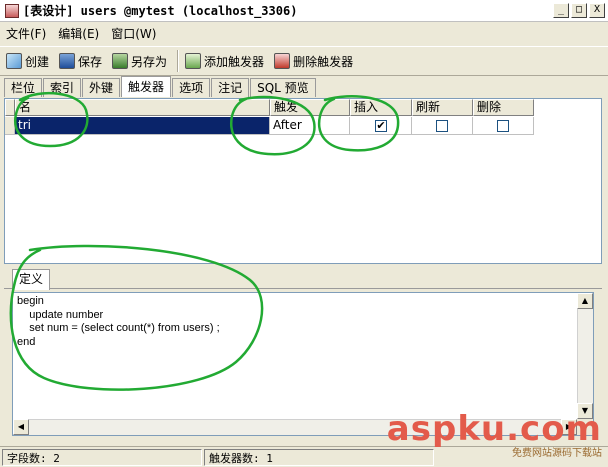 This screenshot has height=467, width=608. I want to click on field-count-status: 字段数: 2, so click(102, 457).